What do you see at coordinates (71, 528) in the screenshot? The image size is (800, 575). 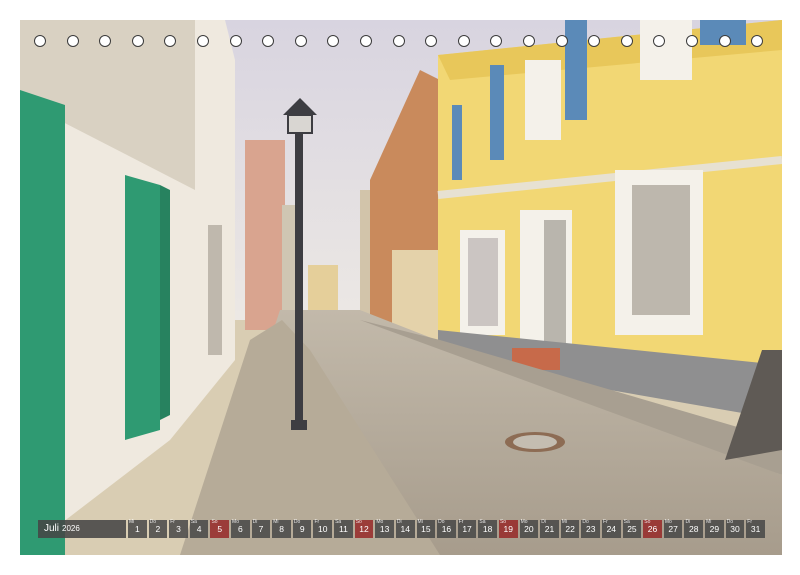 I see `year-label: 2026` at bounding box center [71, 528].